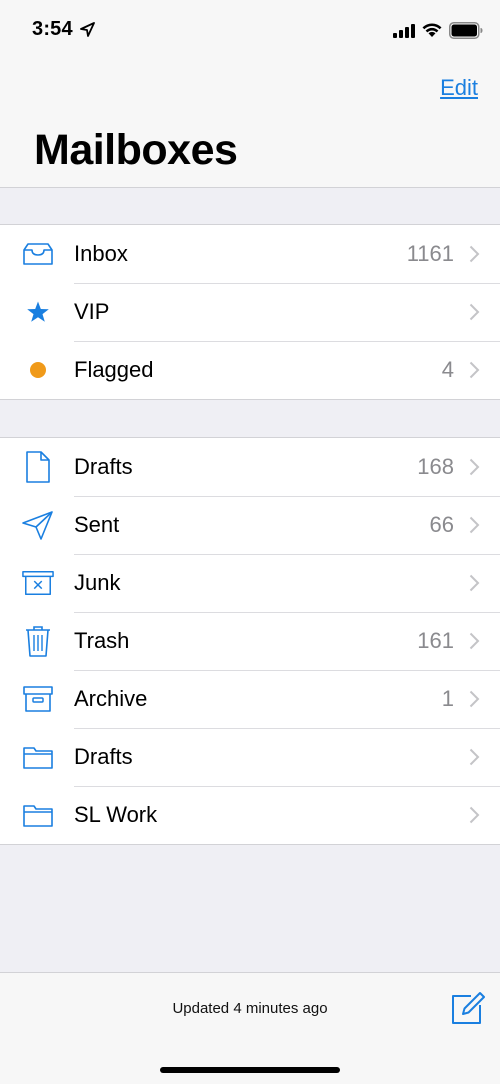 This screenshot has height=1084, width=500. Describe the element at coordinates (87, 29) in the screenshot. I see `location-arrow-icon` at that location.